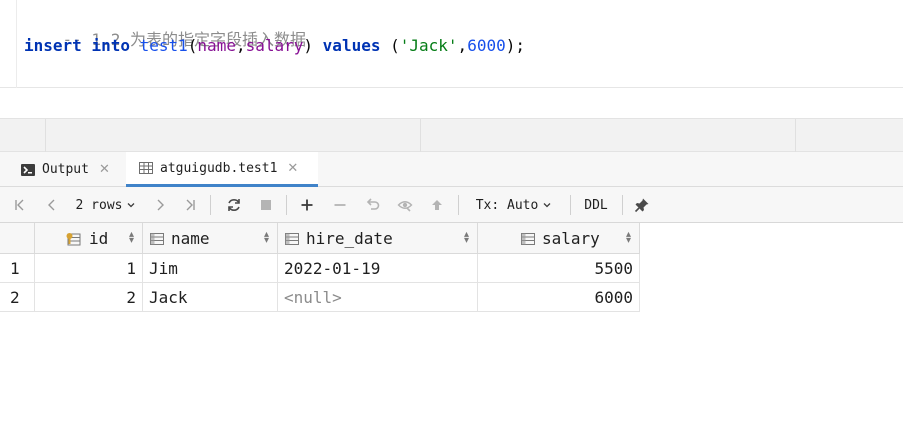 The image size is (903, 437). Describe the element at coordinates (52, 205) in the screenshot. I see `previous-page-icon` at that location.